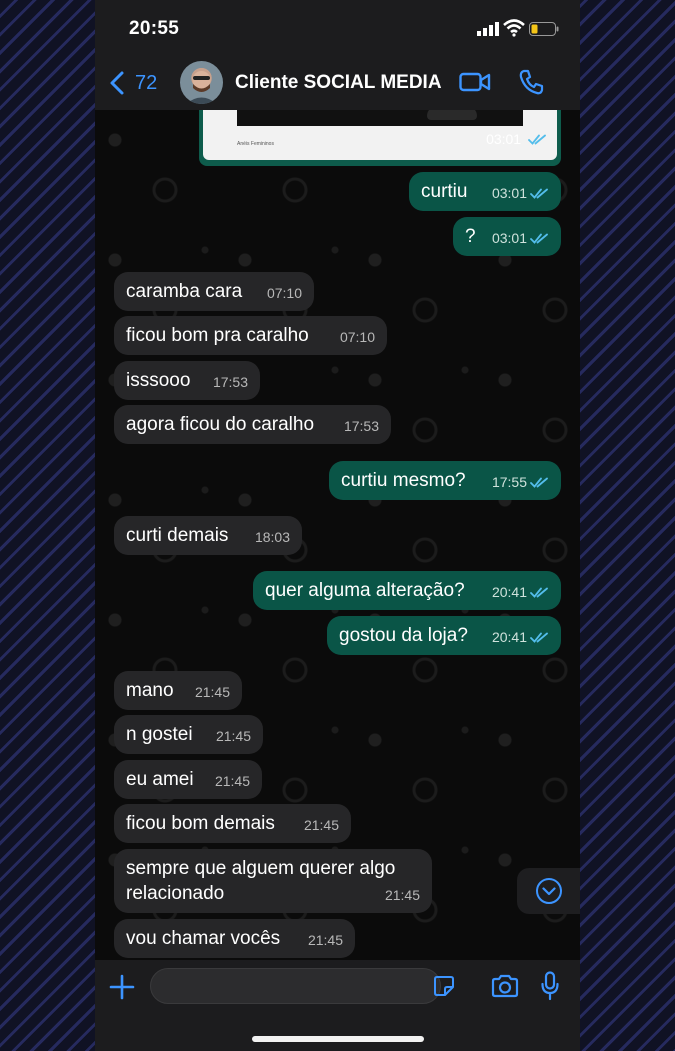 This screenshot has width=675, height=1051. What do you see at coordinates (544, 29) in the screenshot?
I see `battery-icon` at bounding box center [544, 29].